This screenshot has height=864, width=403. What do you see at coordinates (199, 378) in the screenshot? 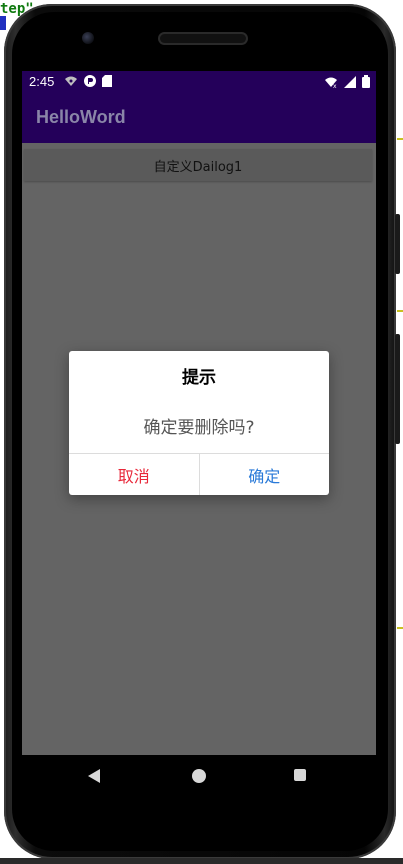
I see `dialog-title: 提示` at bounding box center [199, 378].